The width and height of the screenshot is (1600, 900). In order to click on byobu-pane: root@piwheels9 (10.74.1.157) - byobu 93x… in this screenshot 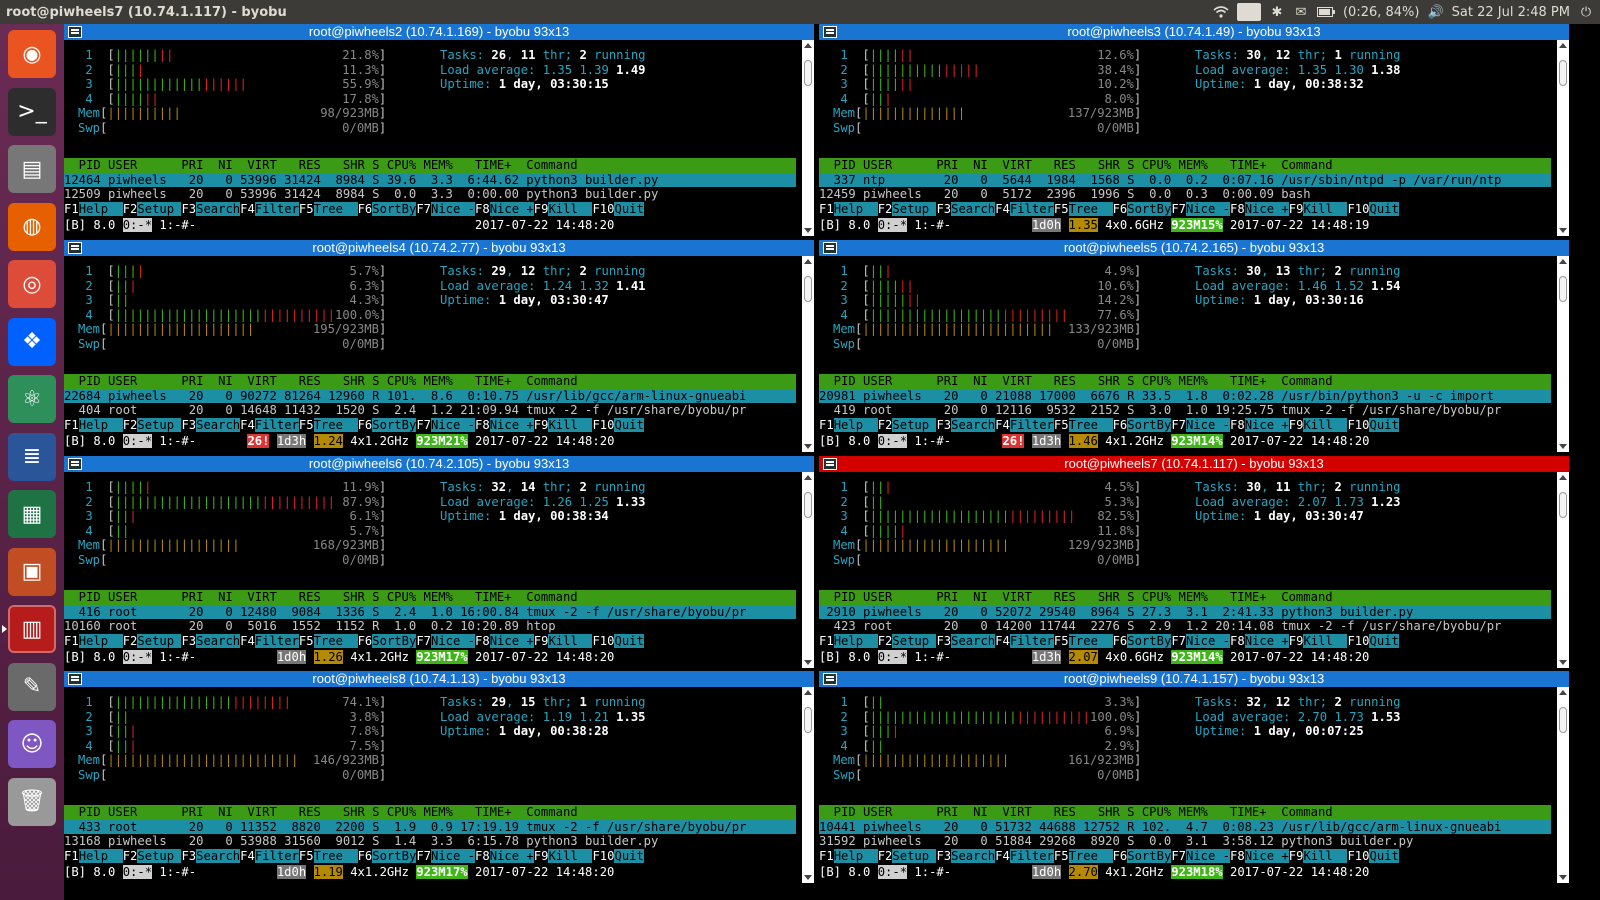, I will do `click(1194, 777)`.